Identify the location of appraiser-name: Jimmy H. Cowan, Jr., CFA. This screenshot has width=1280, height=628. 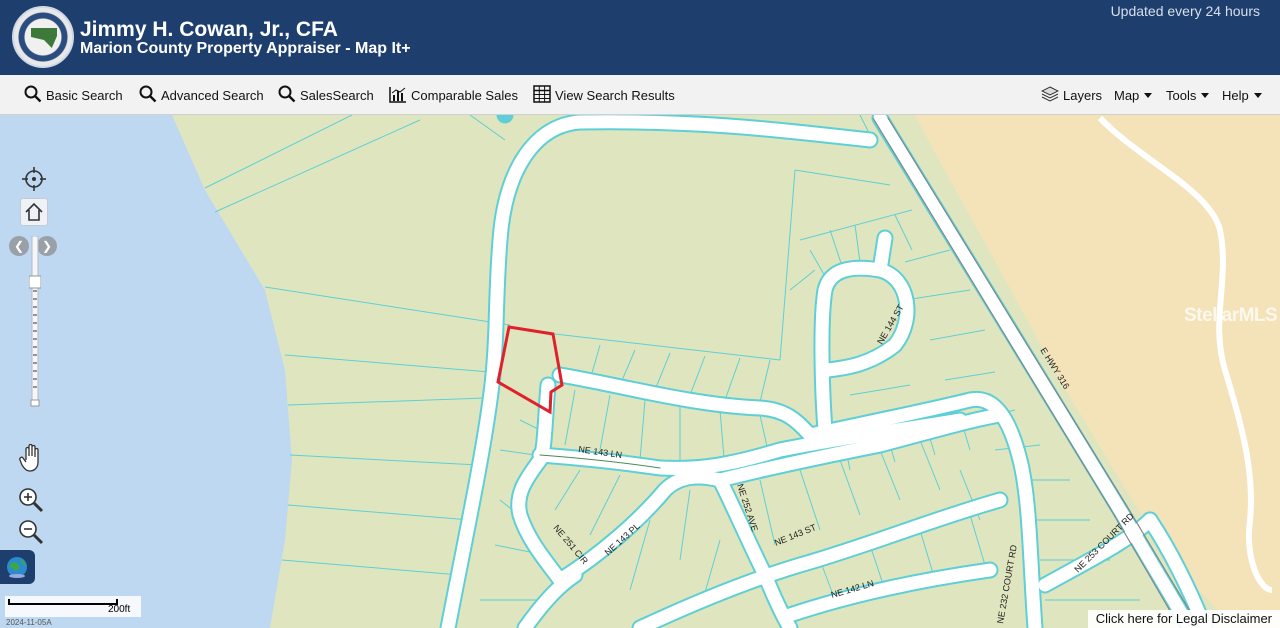
(209, 29).